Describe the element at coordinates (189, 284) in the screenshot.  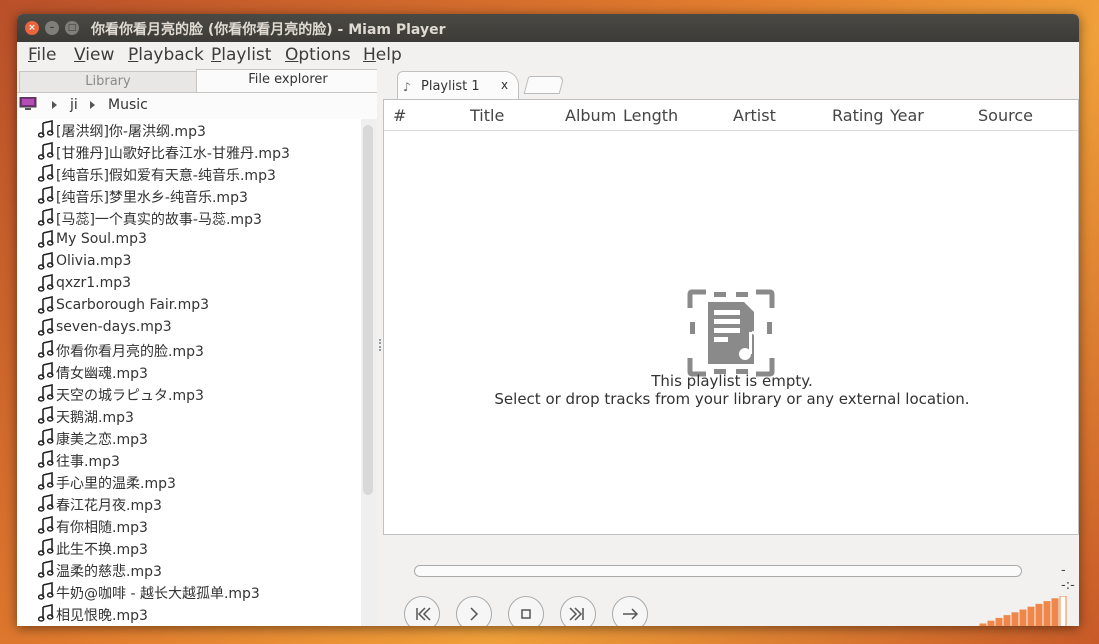
I see `file-list-item: qxzr1.mp3` at that location.